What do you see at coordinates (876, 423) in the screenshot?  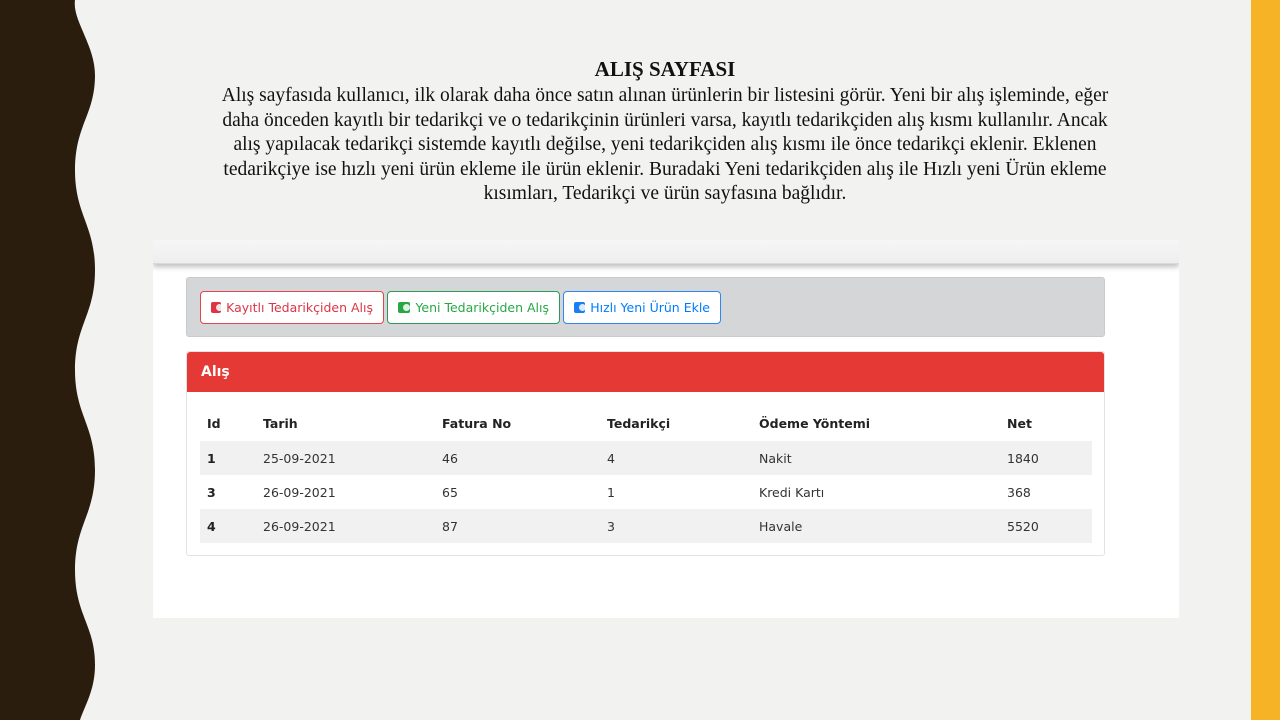 I see `column-header-payment-method: Ödeme Yöntemi` at bounding box center [876, 423].